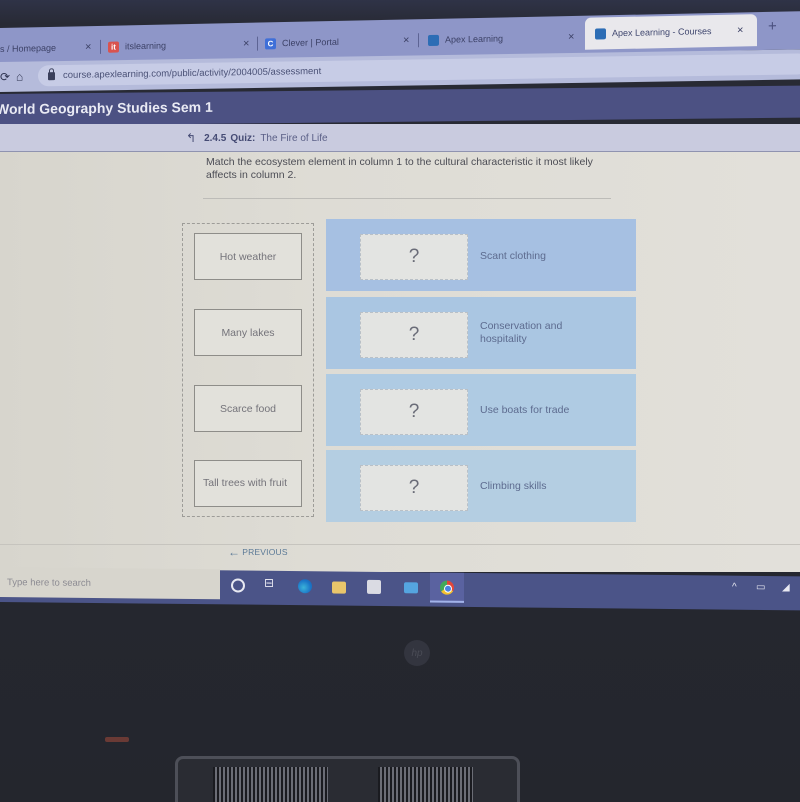  What do you see at coordinates (271, 583) in the screenshot?
I see `task-view-icon: ⊟` at bounding box center [271, 583].